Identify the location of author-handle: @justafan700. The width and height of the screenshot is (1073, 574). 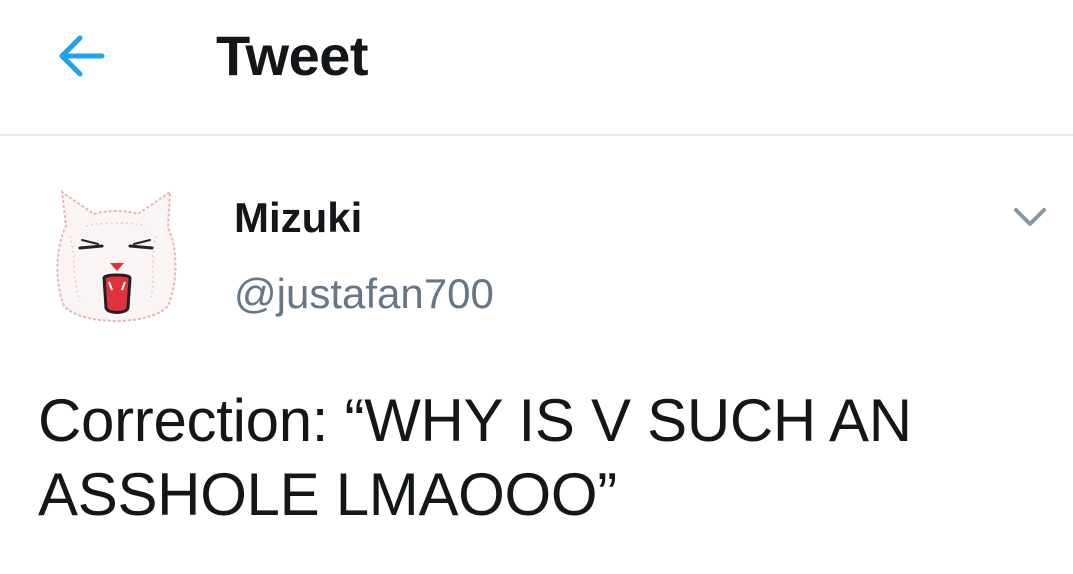
(364, 294).